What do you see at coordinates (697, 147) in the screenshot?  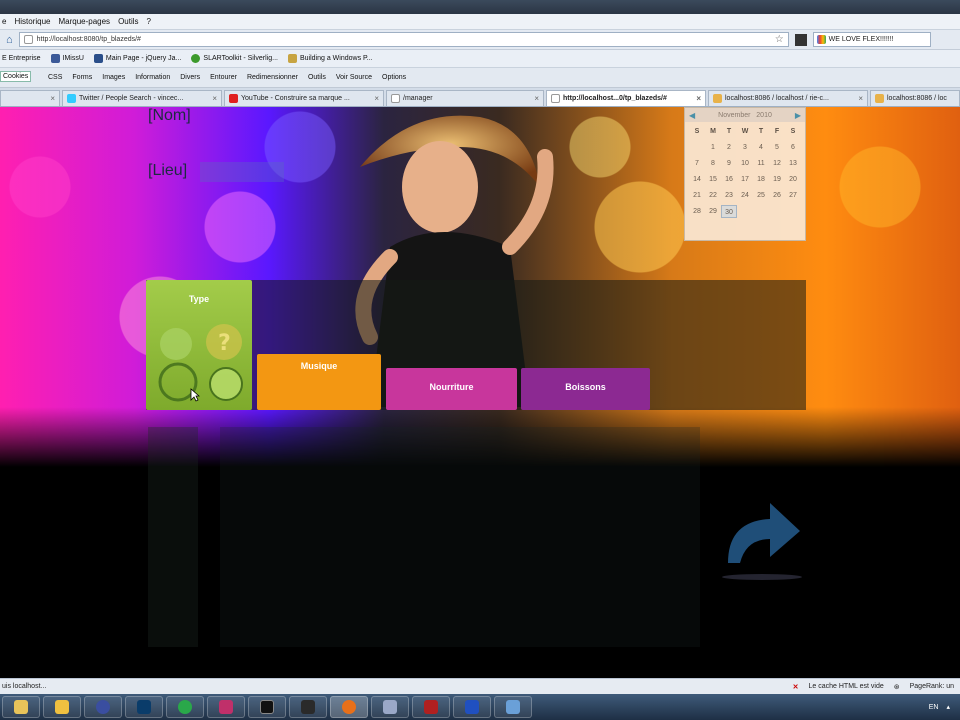 I see `calendar-empty-cell` at bounding box center [697, 147].